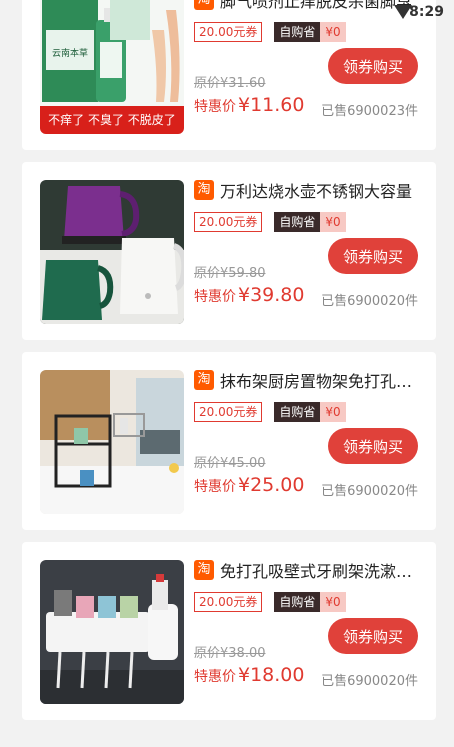 The height and width of the screenshot is (747, 454). I want to click on product-title-row: 淘 免打孔吸壁式牙刷架洗漱杯套装, so click(310, 570).